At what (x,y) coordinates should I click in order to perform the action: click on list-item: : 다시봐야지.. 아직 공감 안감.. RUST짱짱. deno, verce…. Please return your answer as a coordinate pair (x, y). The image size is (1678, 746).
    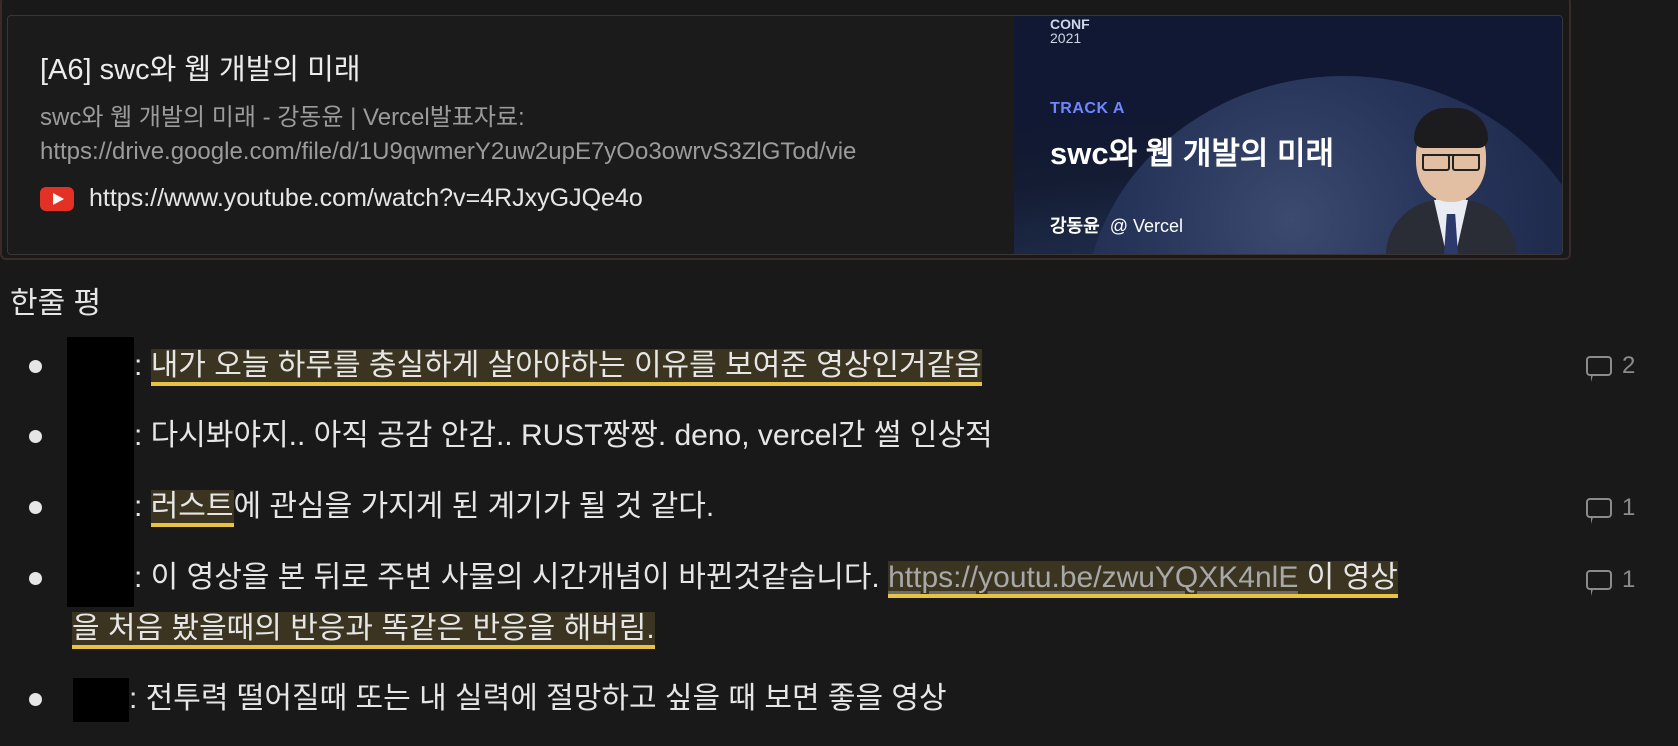
    Looking at the image, I should click on (563, 436).